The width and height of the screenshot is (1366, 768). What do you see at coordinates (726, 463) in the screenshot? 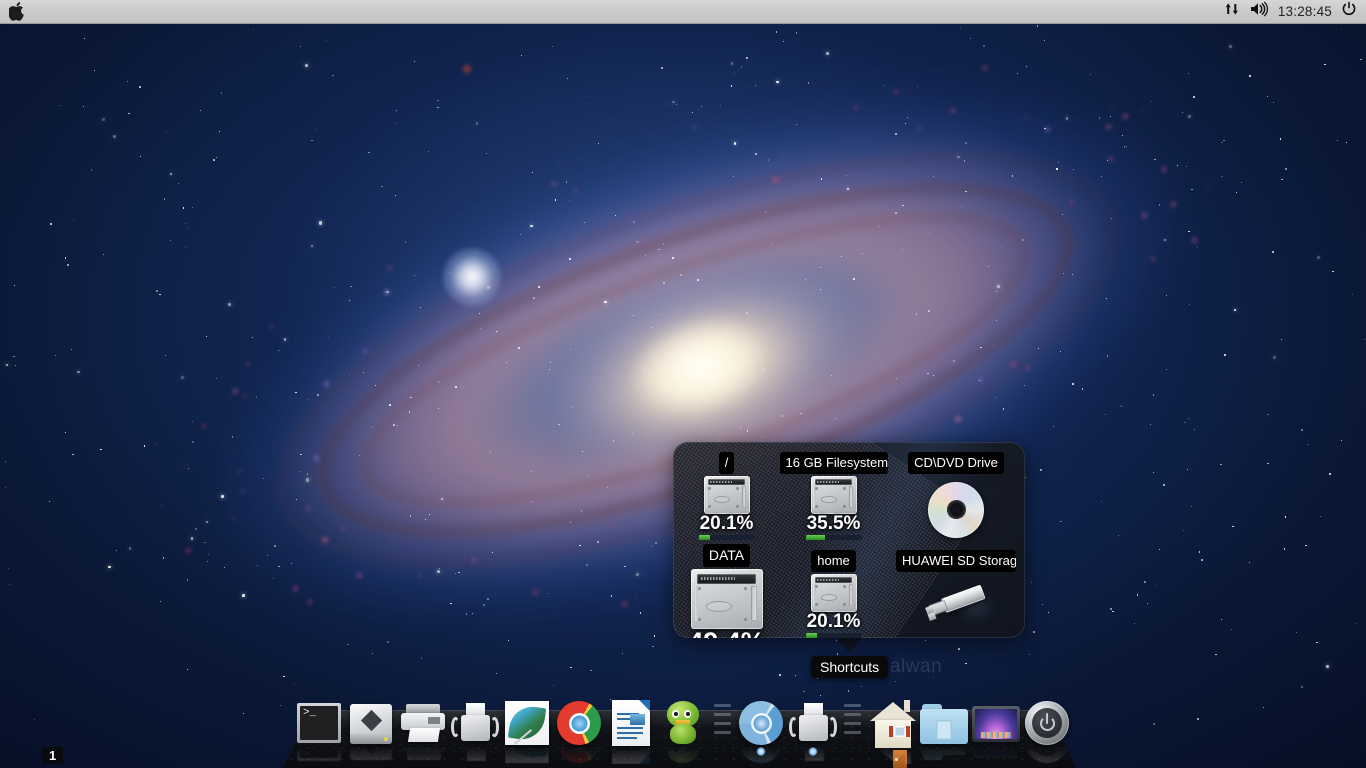
I see `disk-label: /` at bounding box center [726, 463].